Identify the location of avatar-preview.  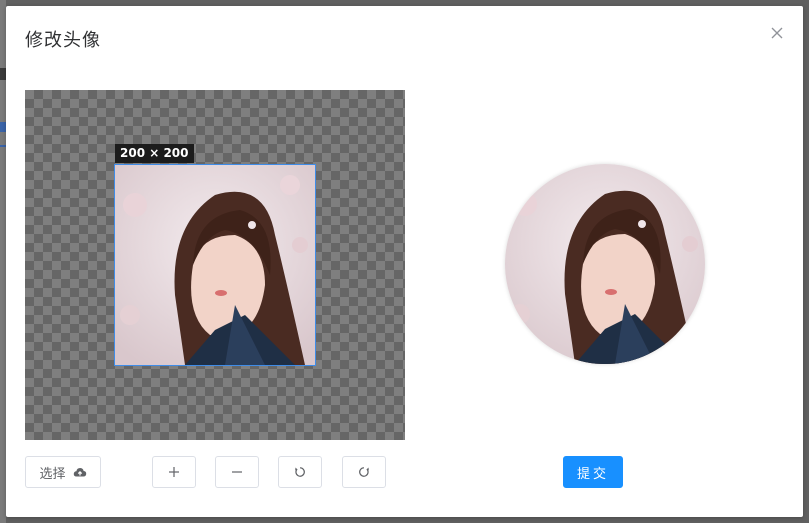
(605, 264).